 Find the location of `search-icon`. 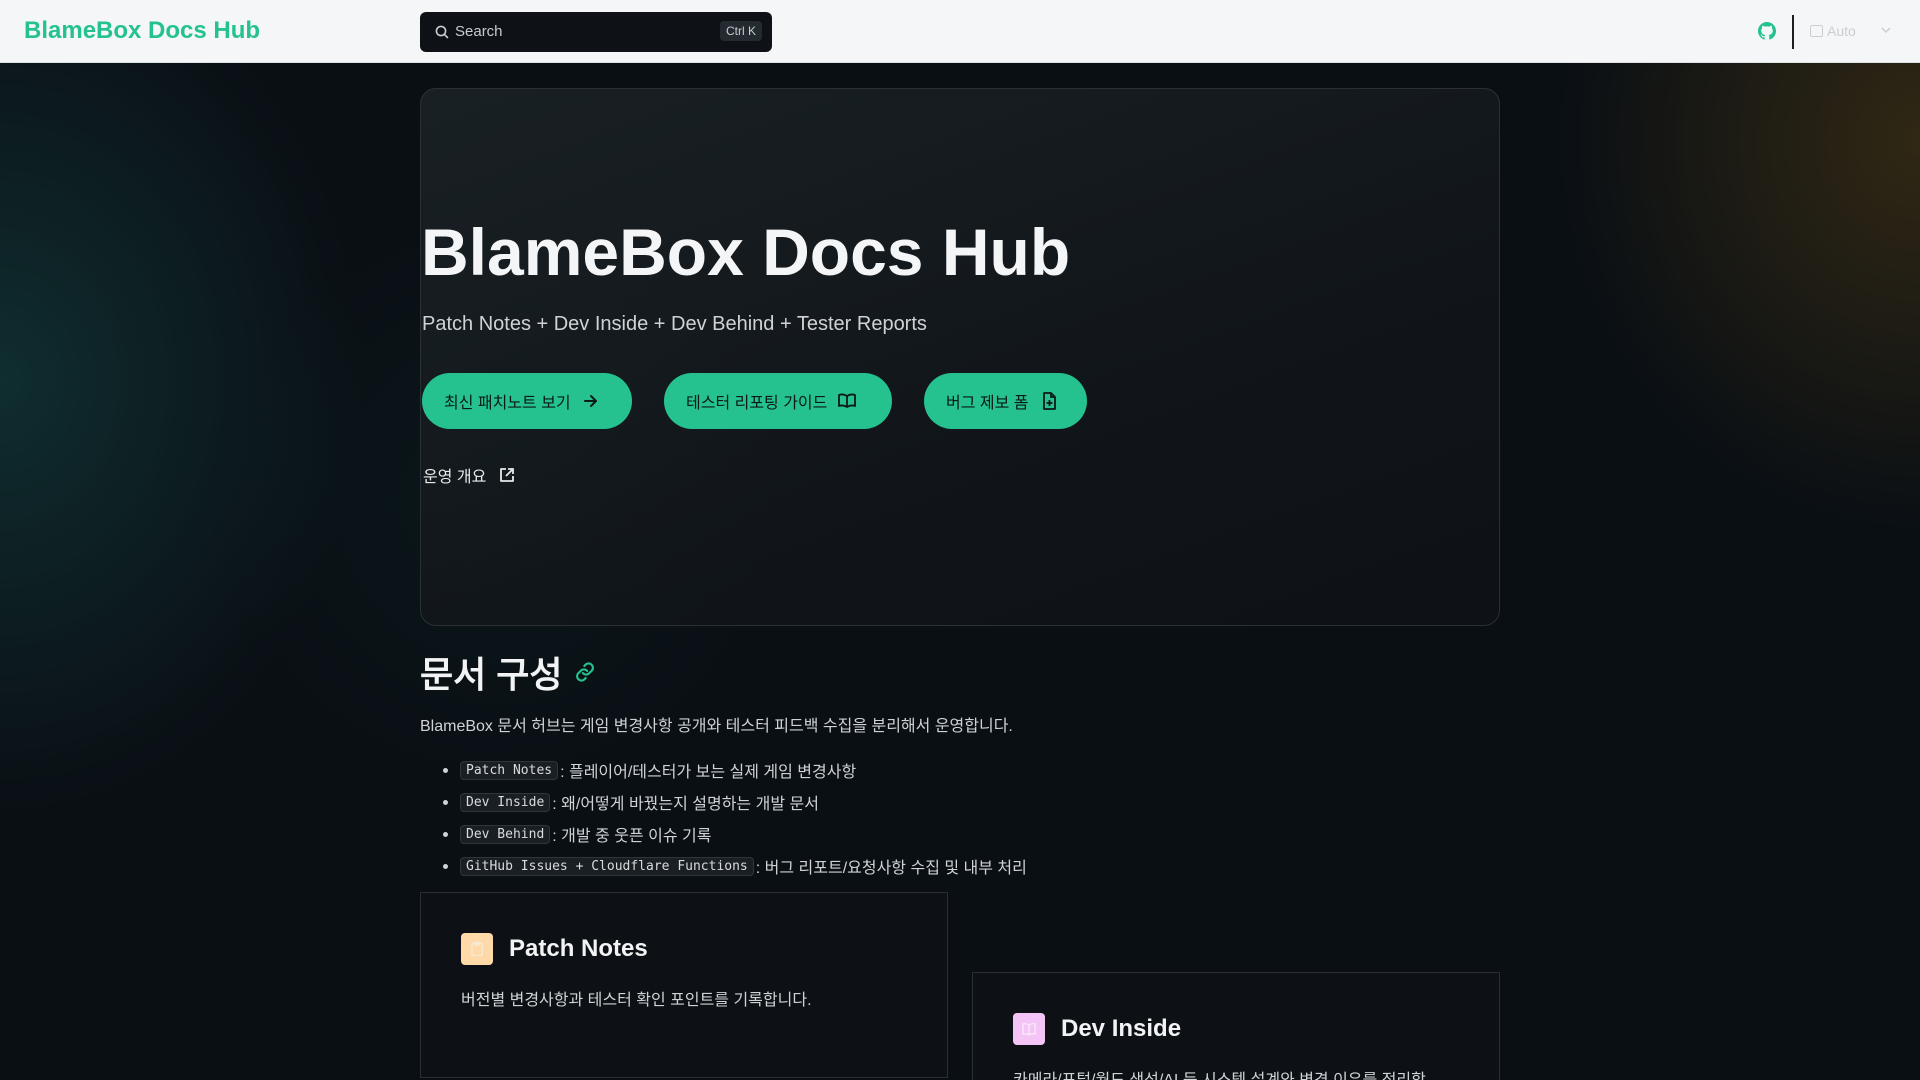

search-icon is located at coordinates (442, 32).